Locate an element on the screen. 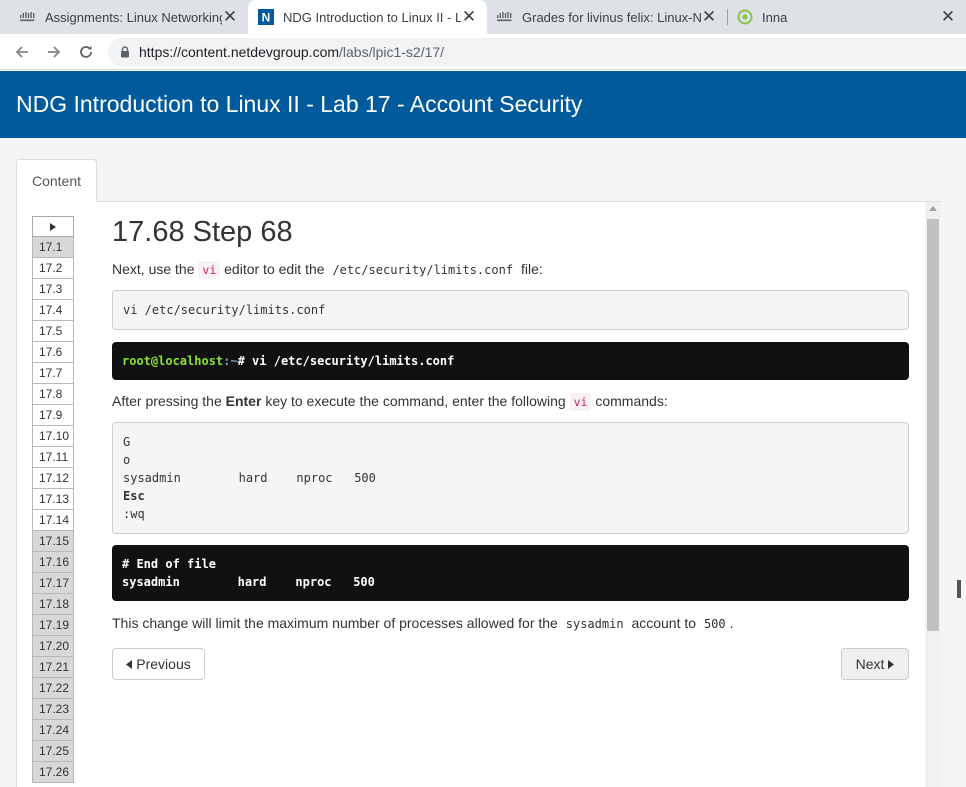 The width and height of the screenshot is (966, 787). next-label: Next is located at coordinates (870, 664).